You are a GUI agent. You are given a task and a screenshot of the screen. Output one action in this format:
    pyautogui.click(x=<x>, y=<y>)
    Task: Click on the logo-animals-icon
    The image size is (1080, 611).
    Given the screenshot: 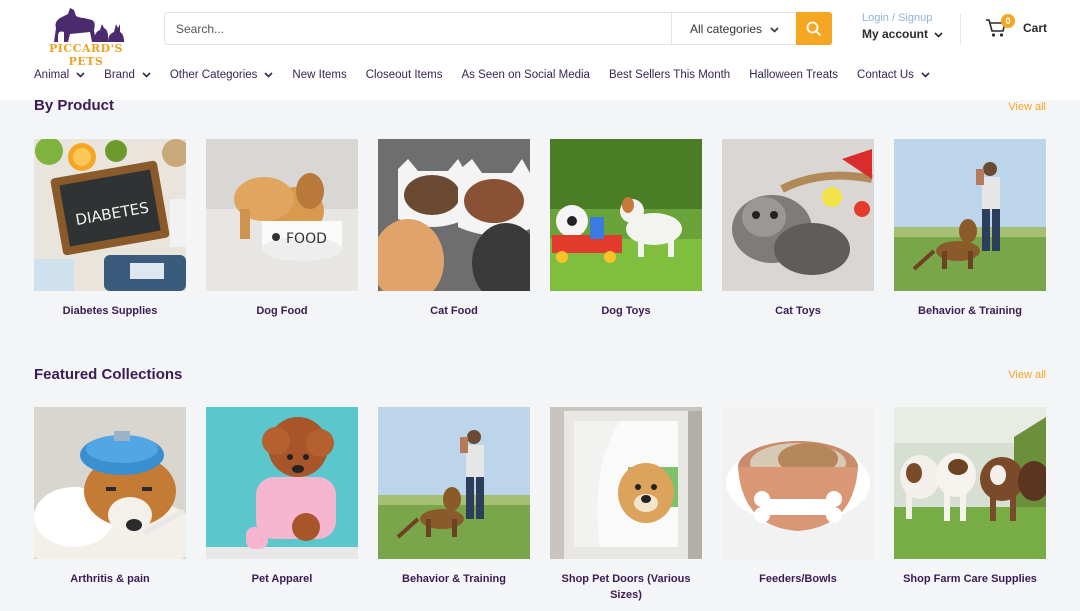 What is the action you would take?
    pyautogui.click(x=89, y=25)
    